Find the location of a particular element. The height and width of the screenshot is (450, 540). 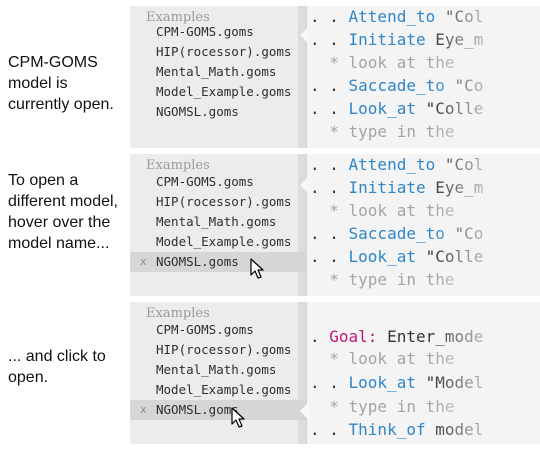

caption-3: ... and click to open. is located at coordinates (57, 367).